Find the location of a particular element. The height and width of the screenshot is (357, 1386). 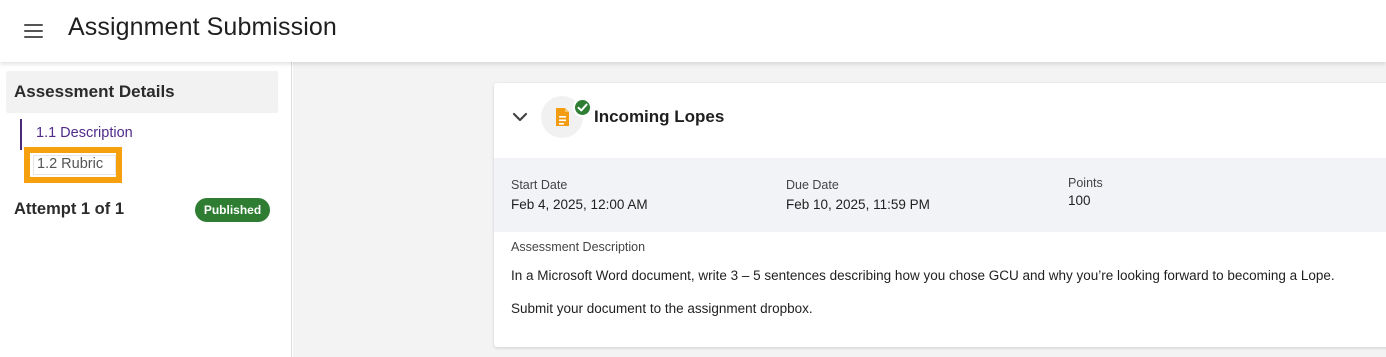

due-date-label: Due Date is located at coordinates (812, 185).